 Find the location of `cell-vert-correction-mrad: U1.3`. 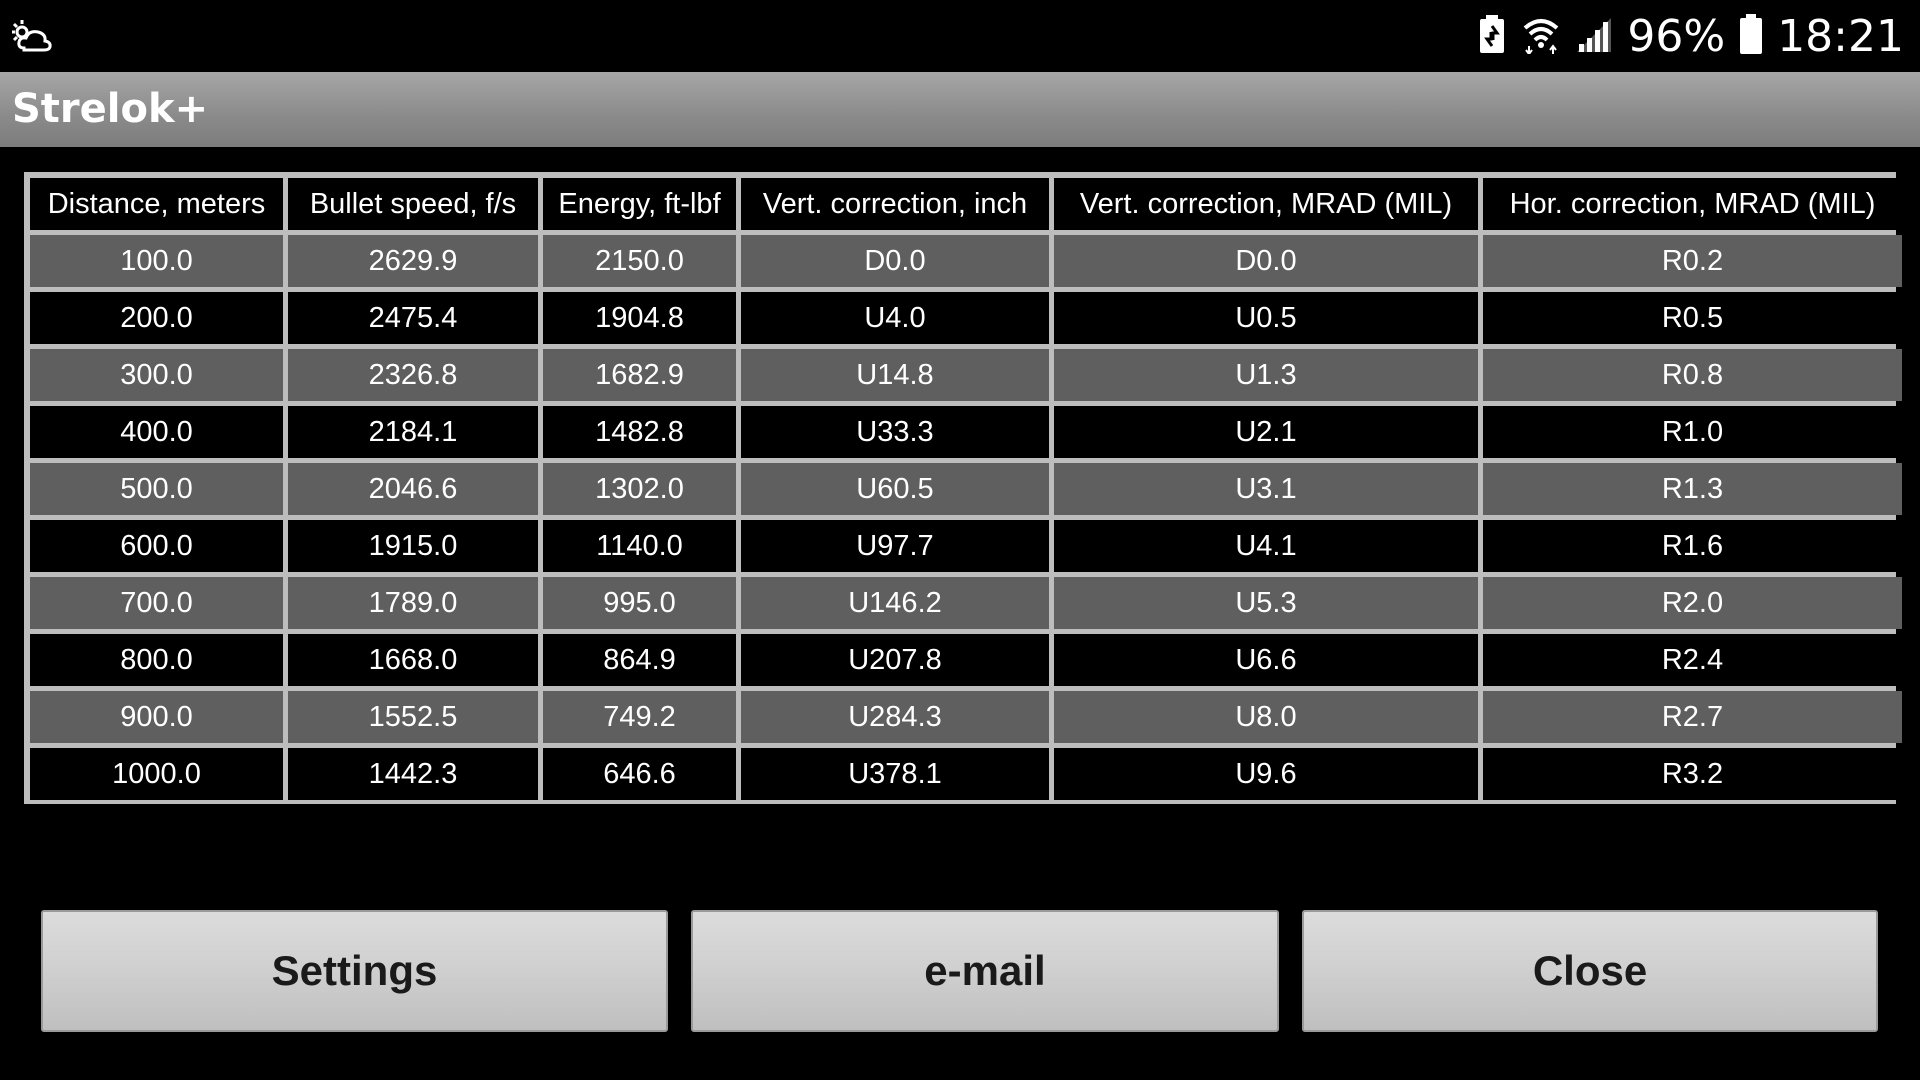

cell-vert-correction-mrad: U1.3 is located at coordinates (1266, 375).